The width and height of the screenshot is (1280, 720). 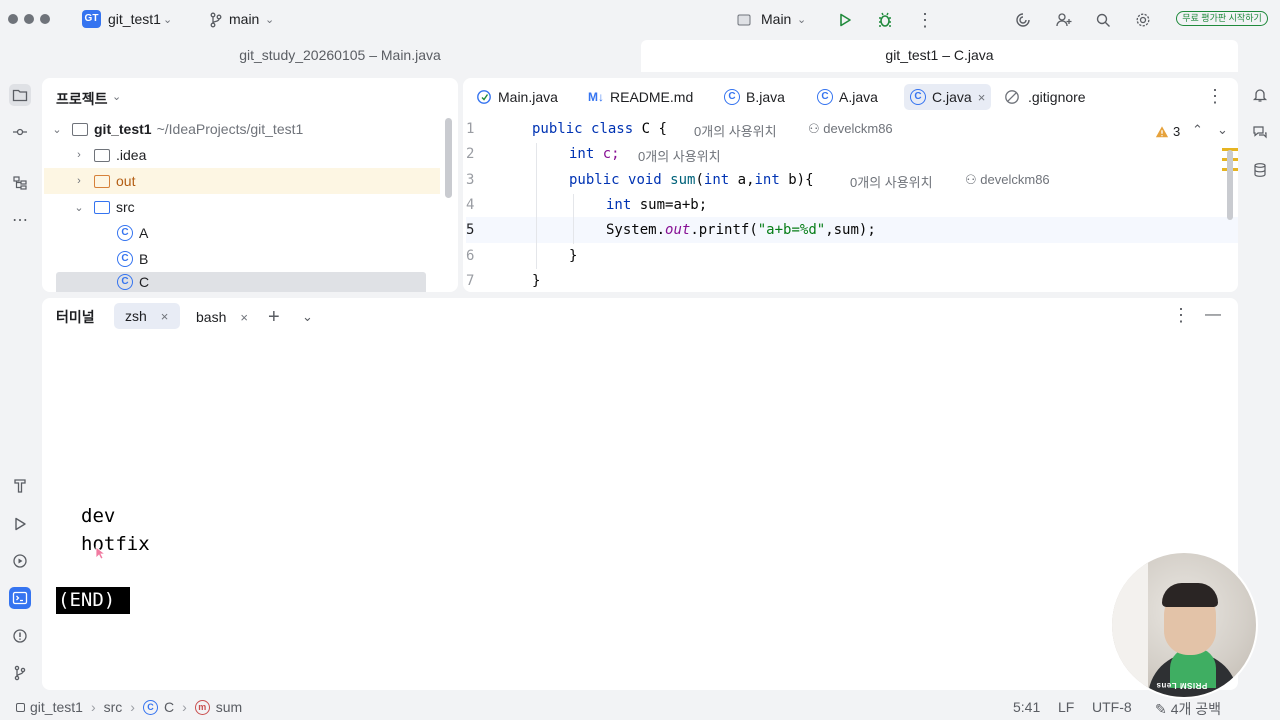 I want to click on build-tool-icon, so click(x=20, y=486).